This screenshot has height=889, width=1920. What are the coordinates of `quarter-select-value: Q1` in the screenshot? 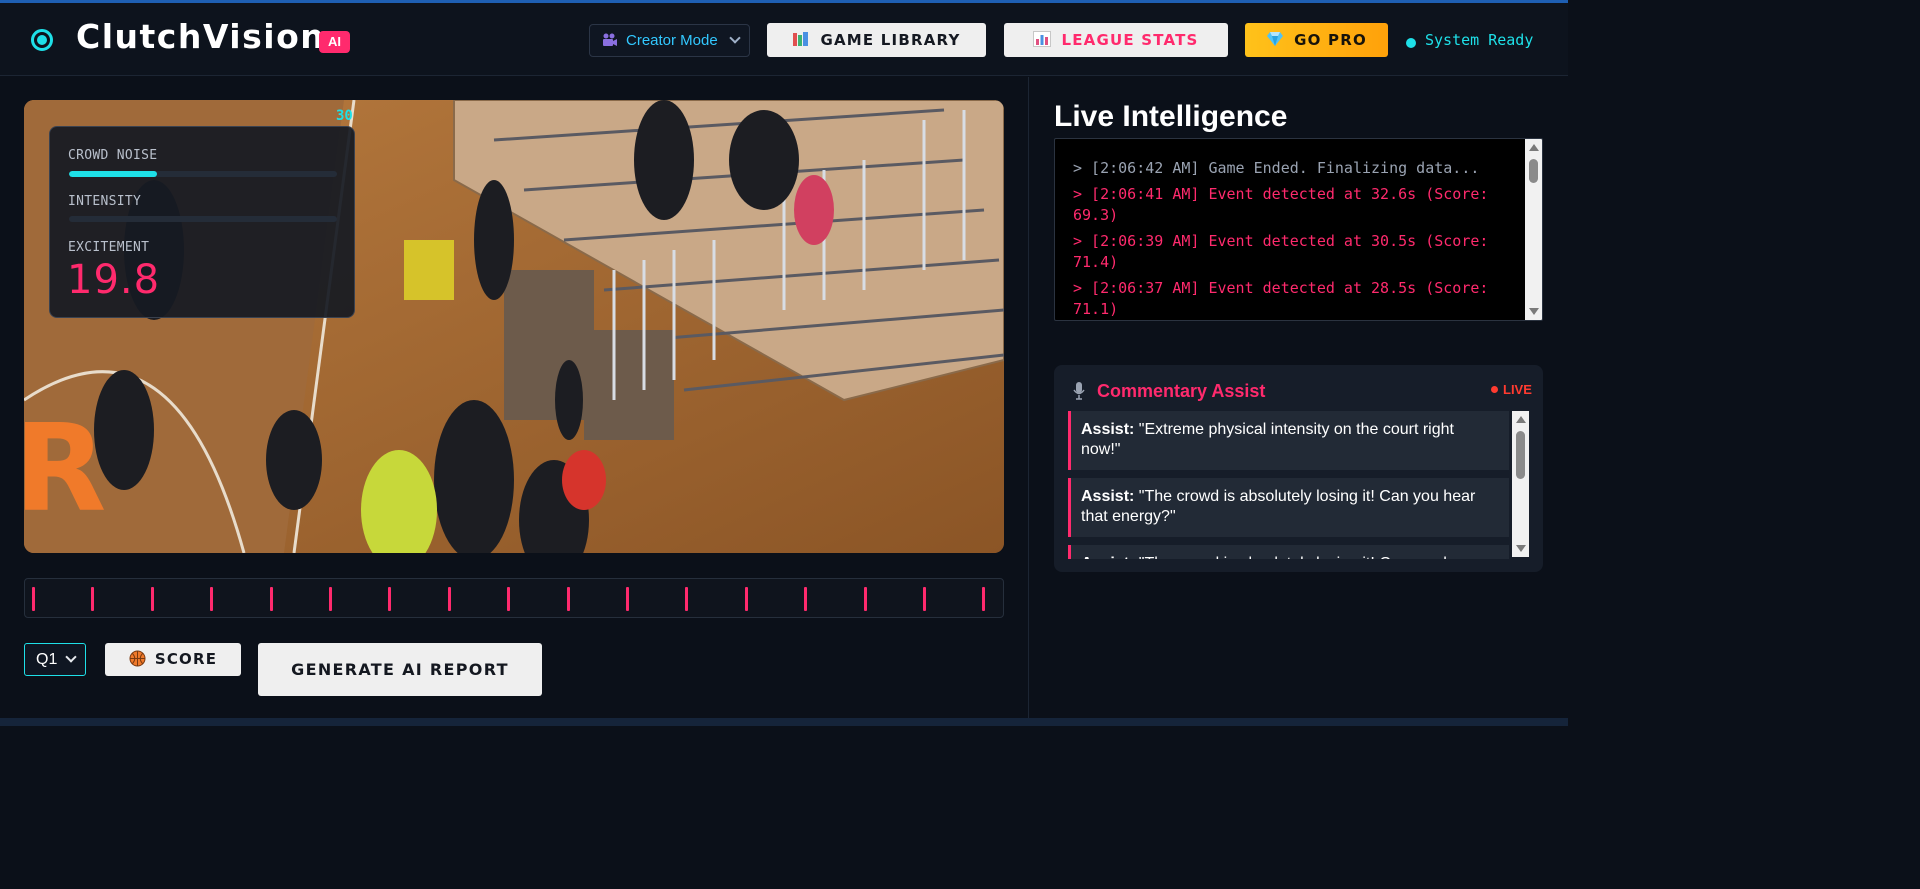 It's located at (47, 659).